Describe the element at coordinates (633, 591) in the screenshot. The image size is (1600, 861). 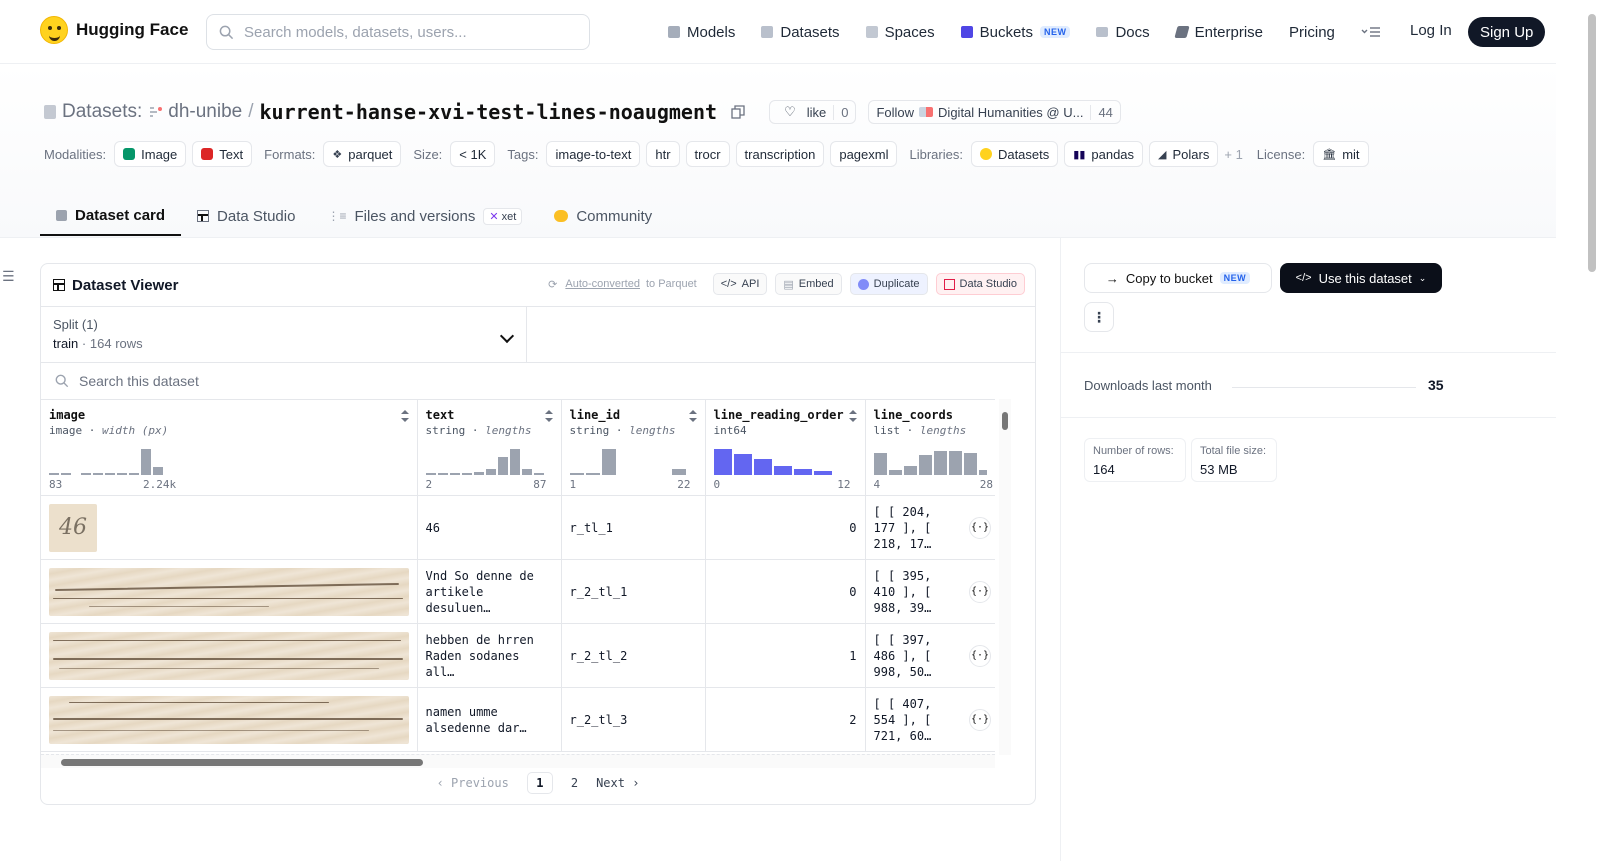
I see `line-id-cell: r_2_tl_1` at that location.